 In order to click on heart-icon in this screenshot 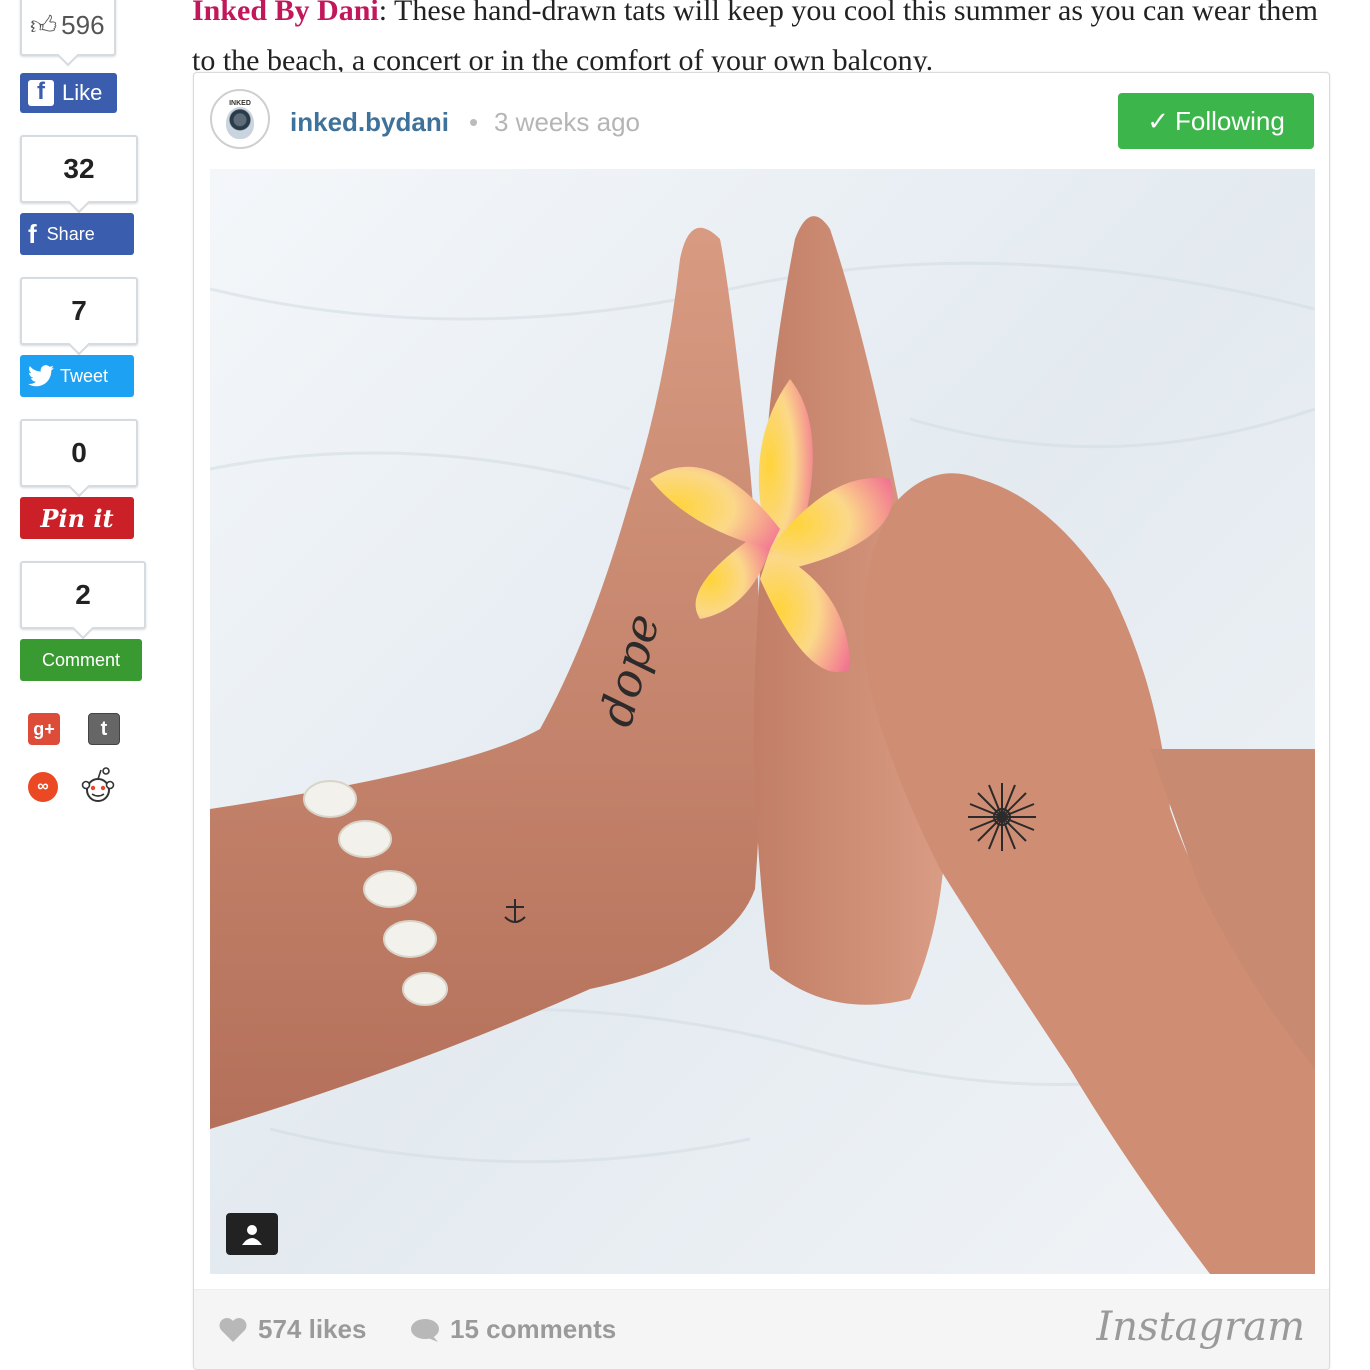, I will do `click(233, 1329)`.